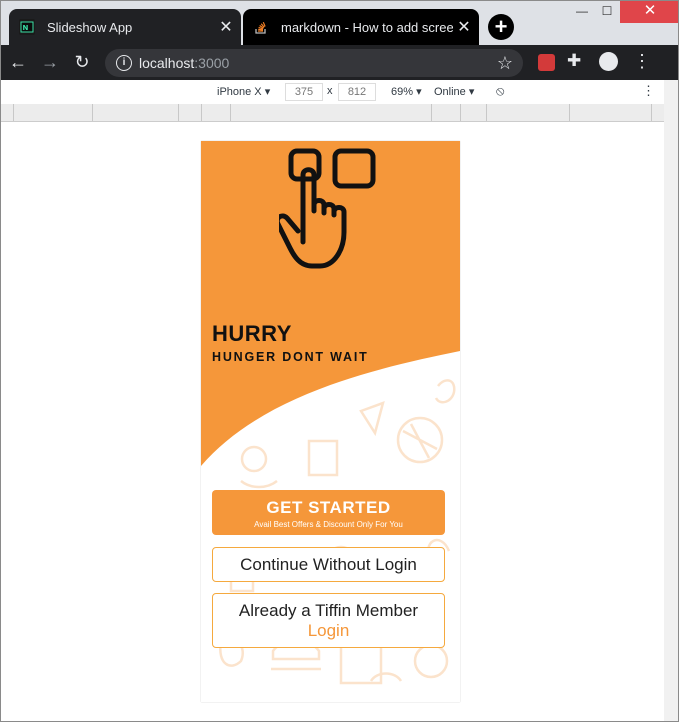 This screenshot has height=722, width=679. I want to click on continue-without-login-button: Continue Without Login, so click(328, 564).